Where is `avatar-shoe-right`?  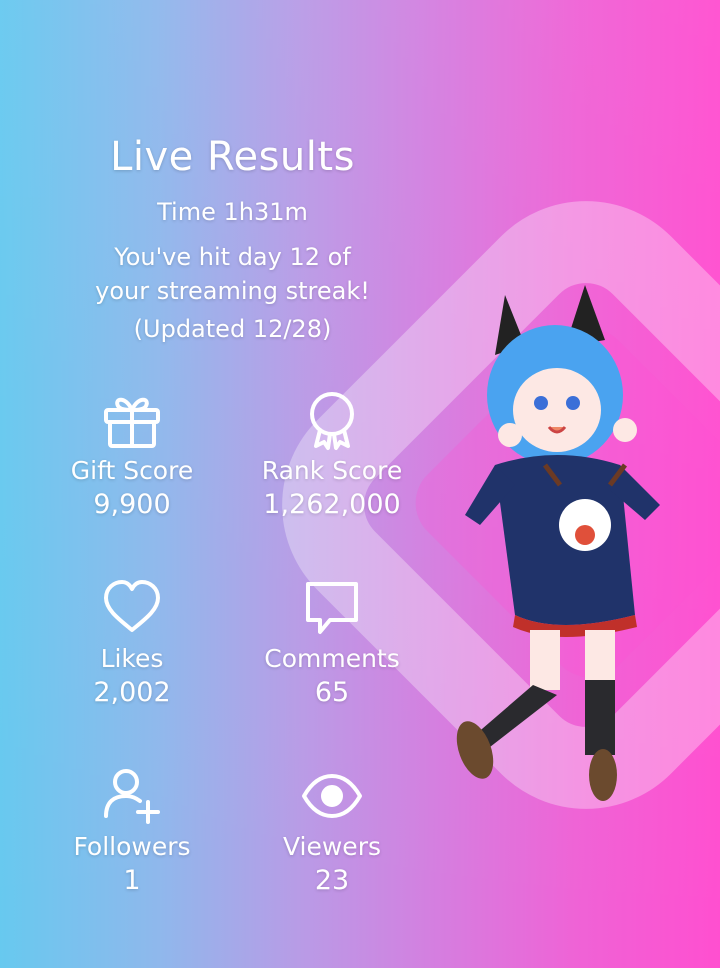
avatar-shoe-right is located at coordinates (603, 775).